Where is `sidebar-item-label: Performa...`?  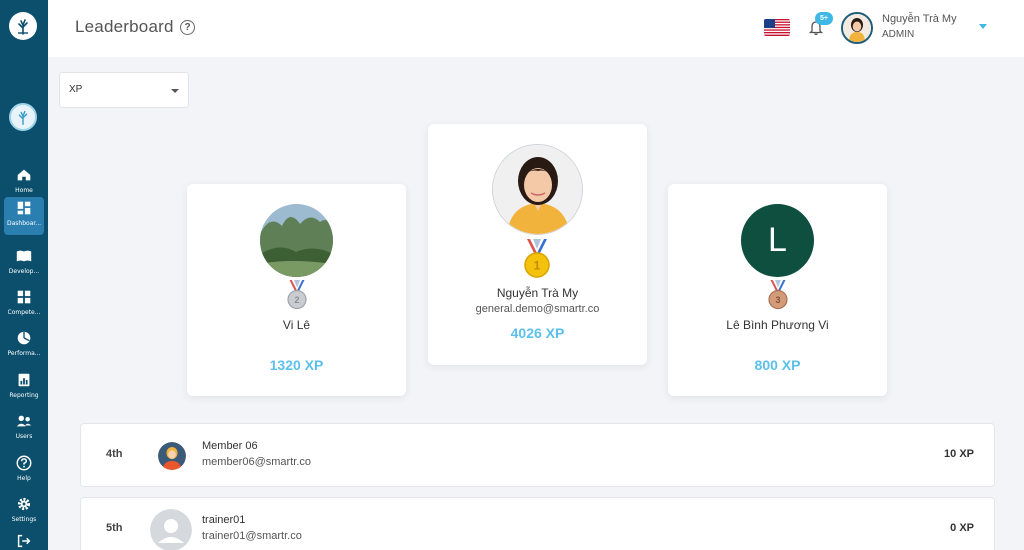 sidebar-item-label: Performa... is located at coordinates (24, 353).